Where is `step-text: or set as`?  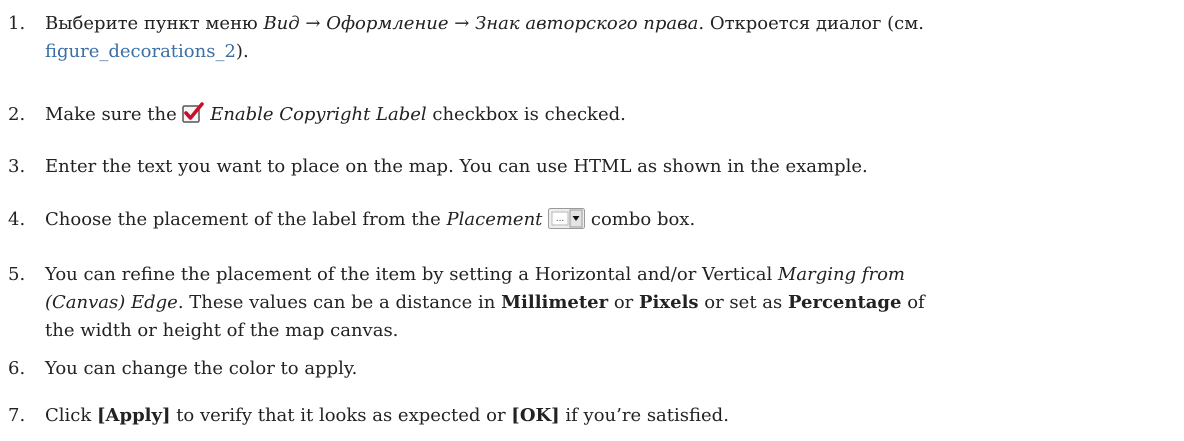 step-text: or set as is located at coordinates (743, 302).